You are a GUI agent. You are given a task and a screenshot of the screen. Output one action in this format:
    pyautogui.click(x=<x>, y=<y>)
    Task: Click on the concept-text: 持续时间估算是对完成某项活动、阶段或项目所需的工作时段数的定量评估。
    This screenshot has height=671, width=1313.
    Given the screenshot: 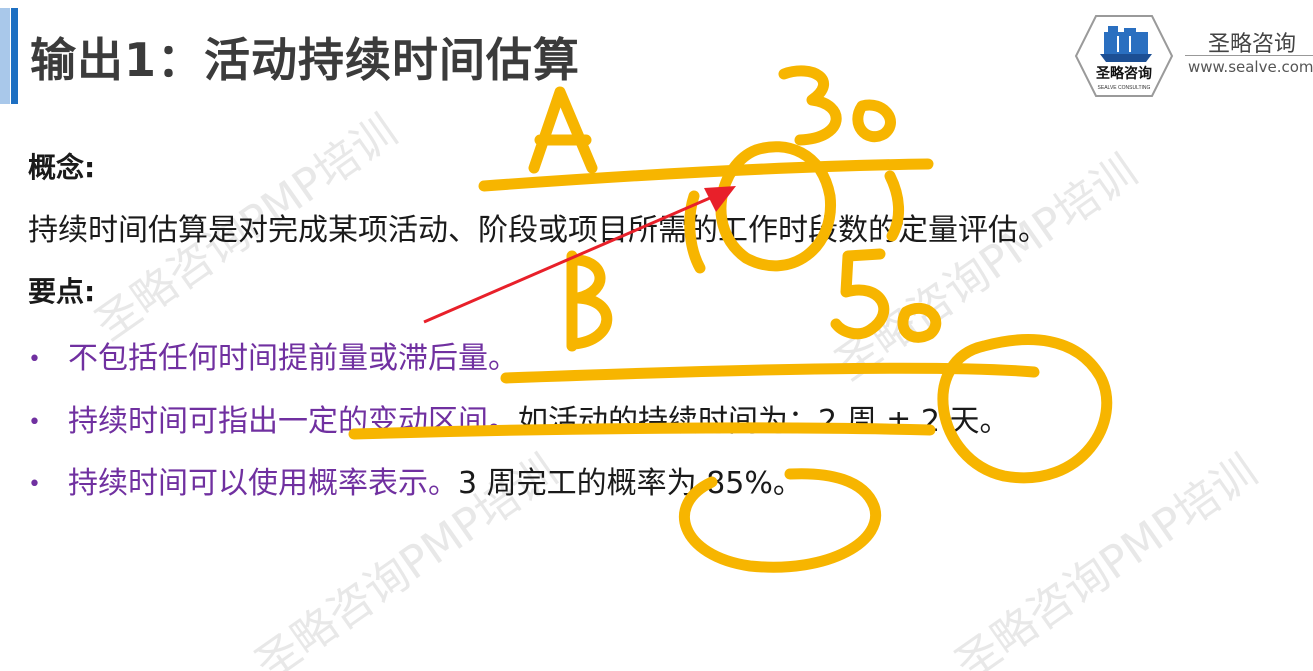 What is the action you would take?
    pyautogui.click(x=538, y=230)
    